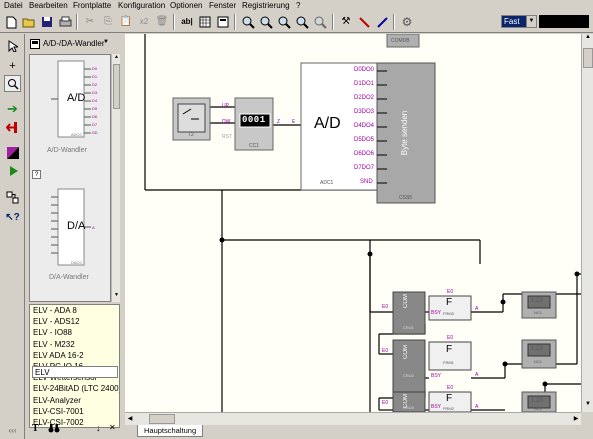 The image size is (593, 439). What do you see at coordinates (65, 22) in the screenshot?
I see `print-icon` at bounding box center [65, 22].